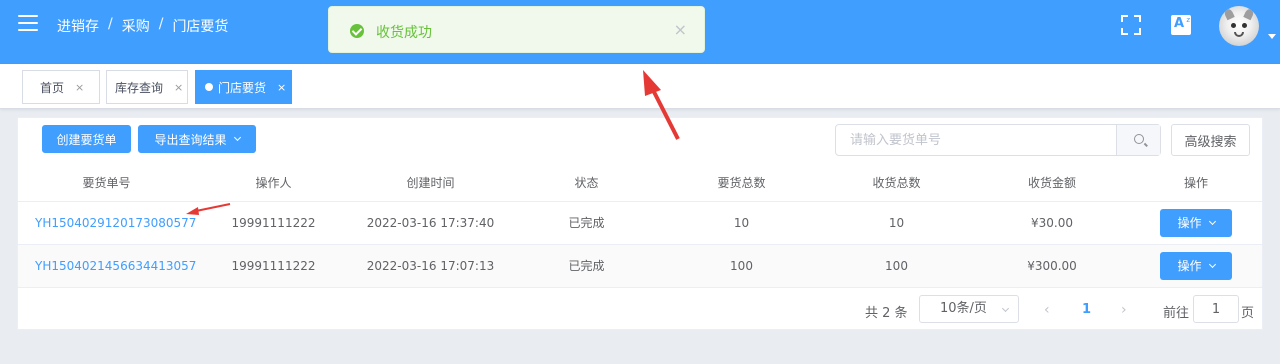 The width and height of the screenshot is (1280, 364). I want to click on tab-store-requisition: 门店要货 ×, so click(243, 87).